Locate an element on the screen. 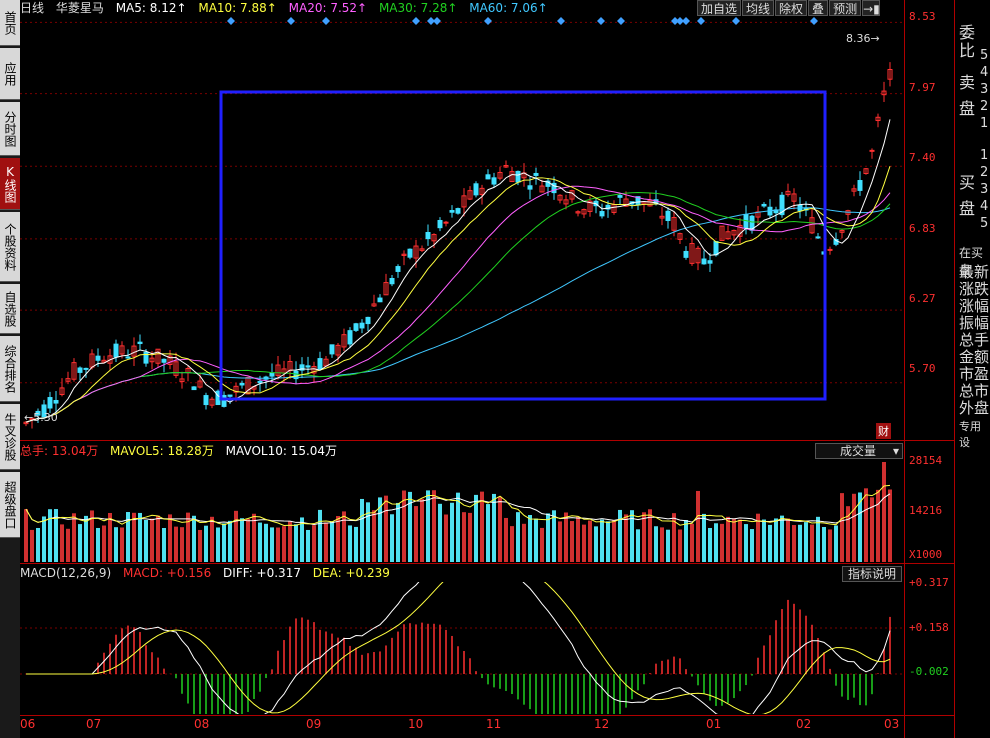 This screenshot has width=990, height=738. x-tick-label: 09 is located at coordinates (314, 724).